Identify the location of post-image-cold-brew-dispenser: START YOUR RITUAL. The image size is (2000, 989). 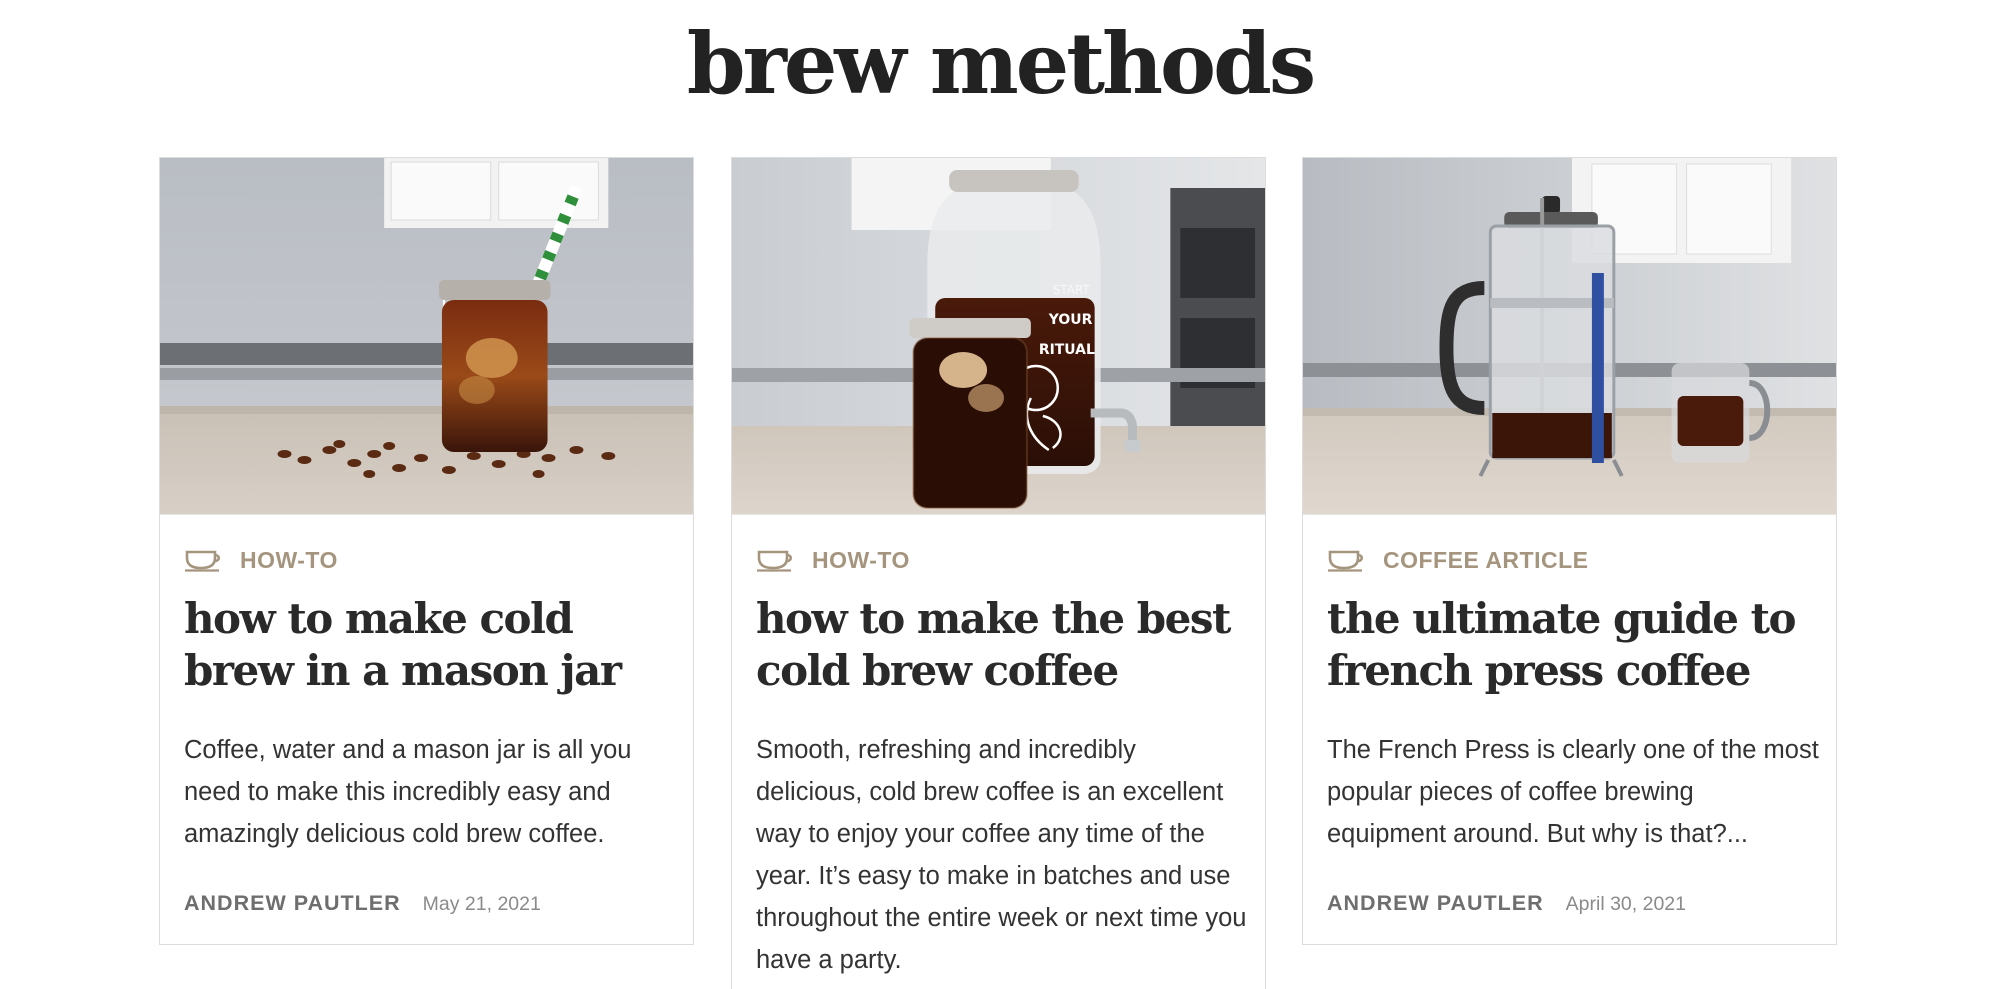
(998, 336).